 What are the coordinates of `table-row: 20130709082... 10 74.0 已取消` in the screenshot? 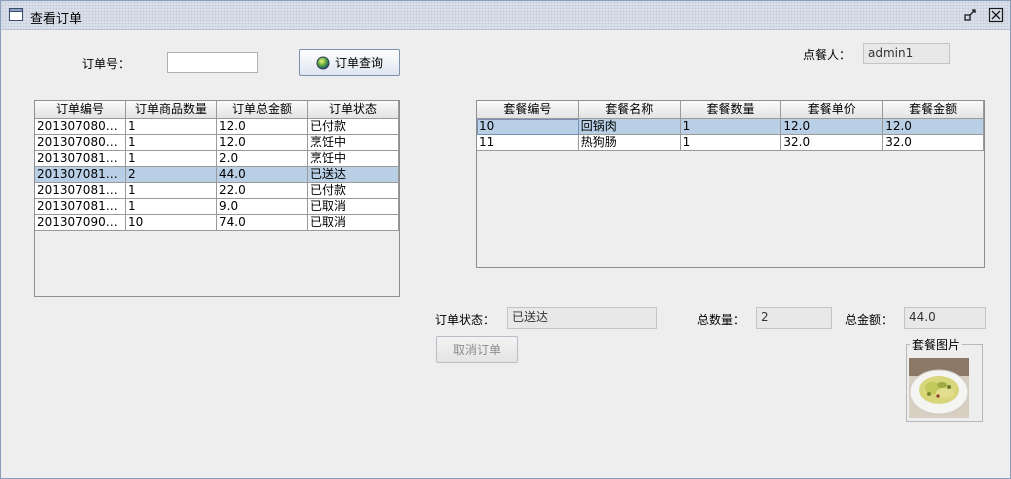 It's located at (217, 223).